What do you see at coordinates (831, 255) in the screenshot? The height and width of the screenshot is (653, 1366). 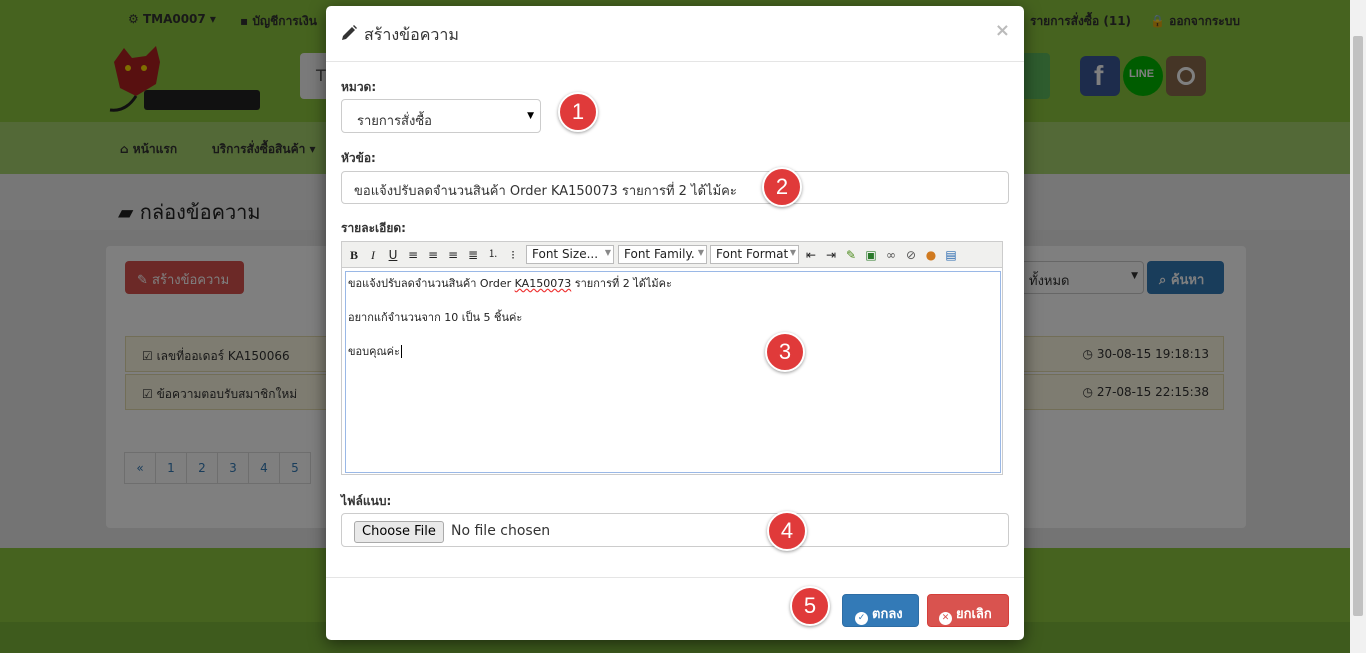 I see `indent-icon: ⇥` at bounding box center [831, 255].